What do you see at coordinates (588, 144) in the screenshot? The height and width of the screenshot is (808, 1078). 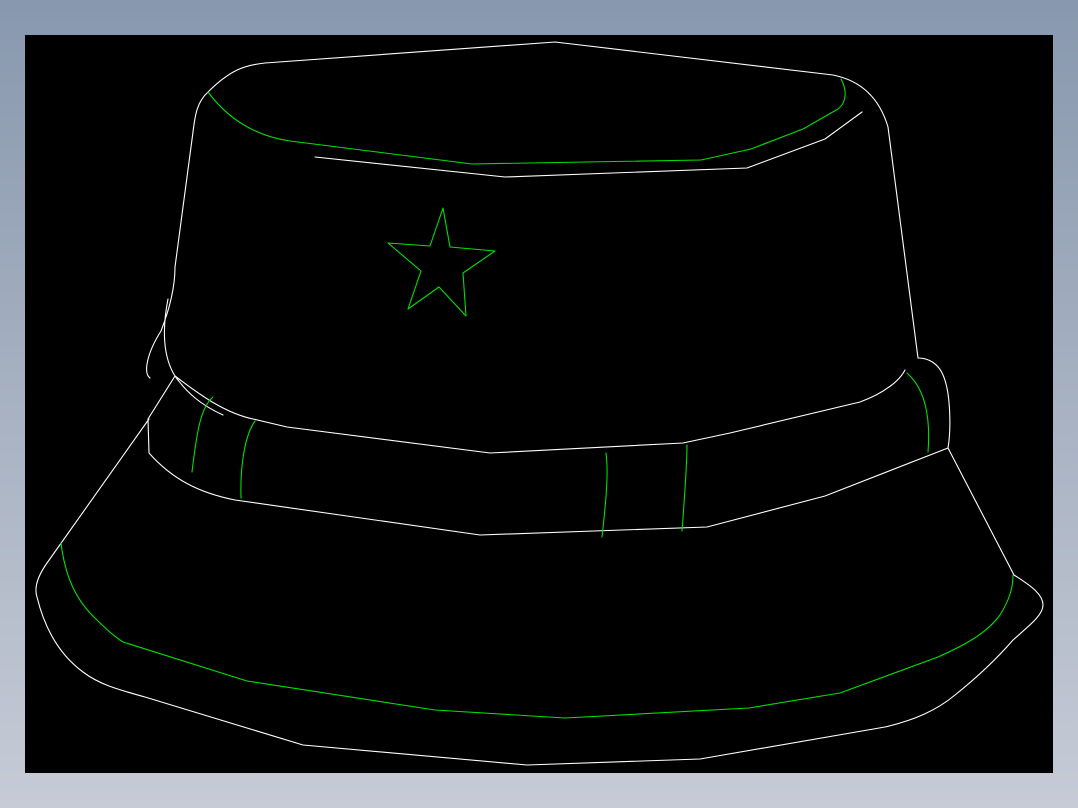 I see `crown-top-brim-line` at bounding box center [588, 144].